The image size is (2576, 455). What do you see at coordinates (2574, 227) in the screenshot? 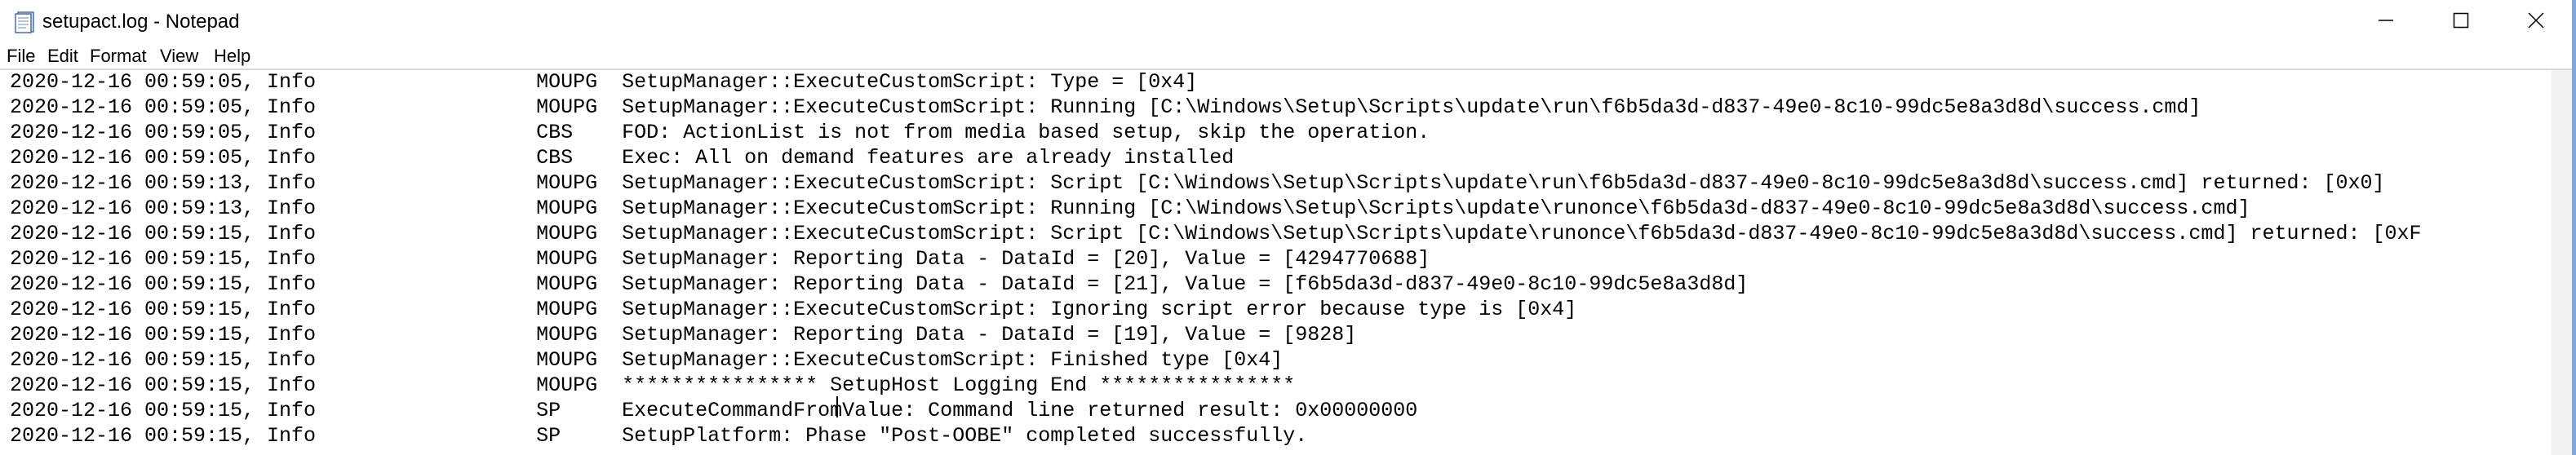
I see `window-border` at bounding box center [2574, 227].